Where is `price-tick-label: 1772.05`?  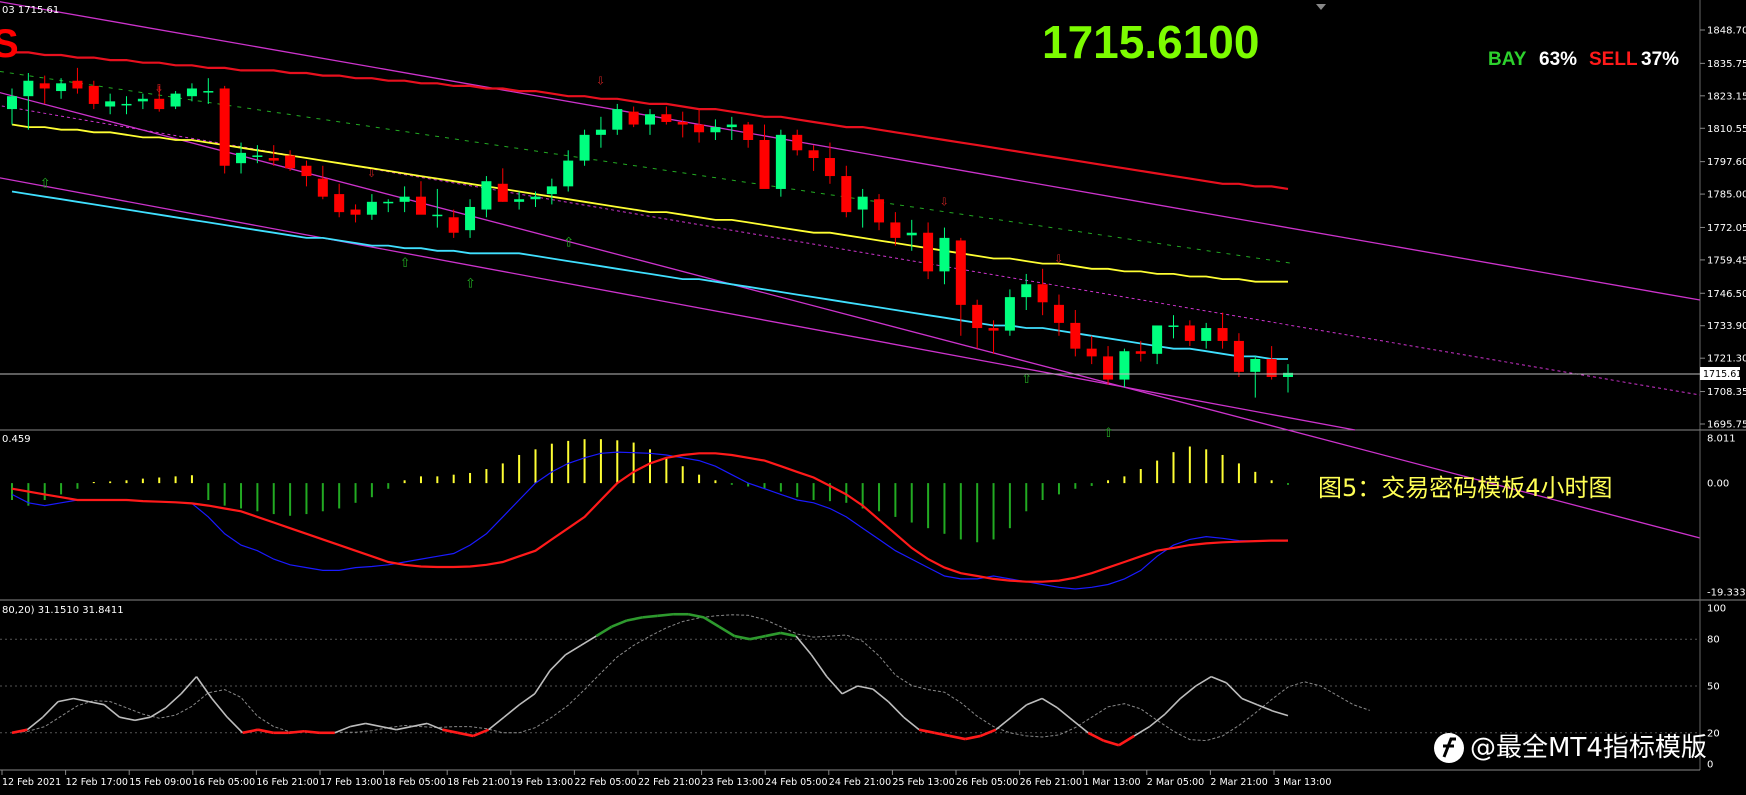 price-tick-label: 1772.05 is located at coordinates (1726, 228).